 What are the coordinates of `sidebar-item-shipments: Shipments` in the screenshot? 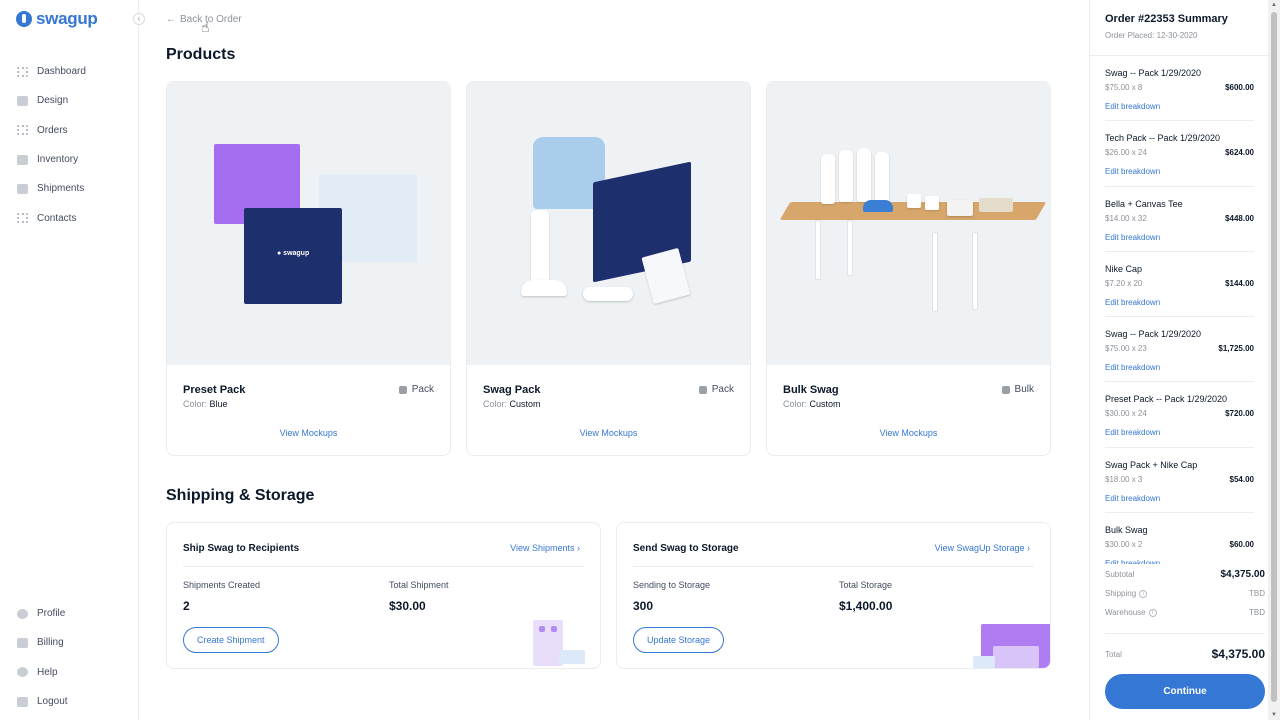 It's located at (69, 188).